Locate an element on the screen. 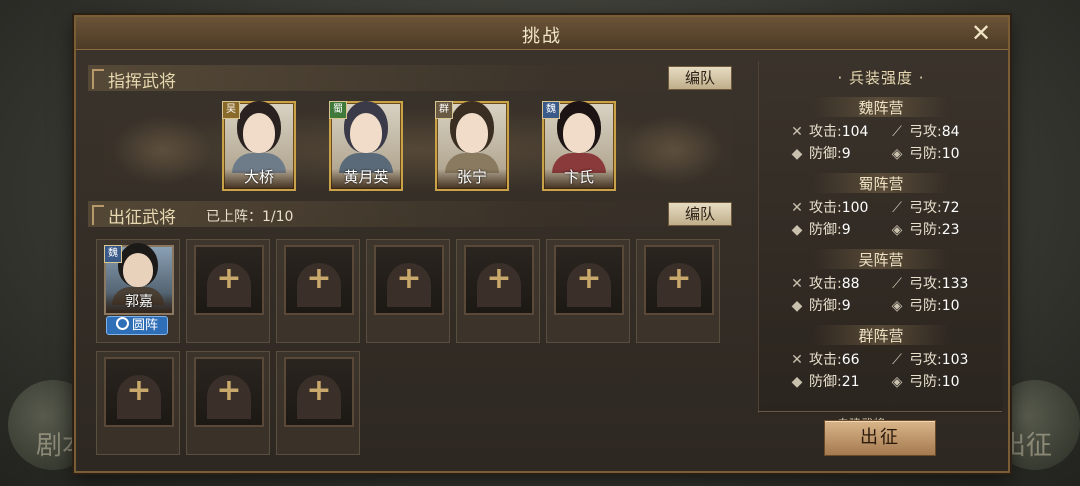  march-button: 出征 is located at coordinates (880, 438).